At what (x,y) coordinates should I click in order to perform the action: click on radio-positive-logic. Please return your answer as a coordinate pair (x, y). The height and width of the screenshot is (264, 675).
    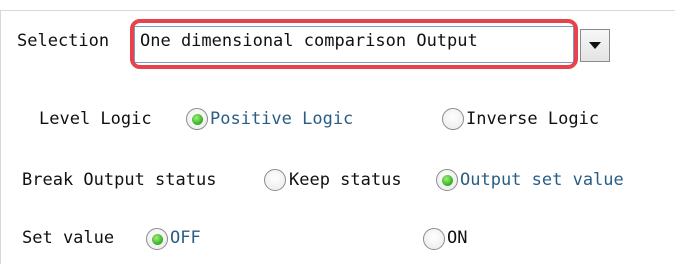
    Looking at the image, I should click on (197, 119).